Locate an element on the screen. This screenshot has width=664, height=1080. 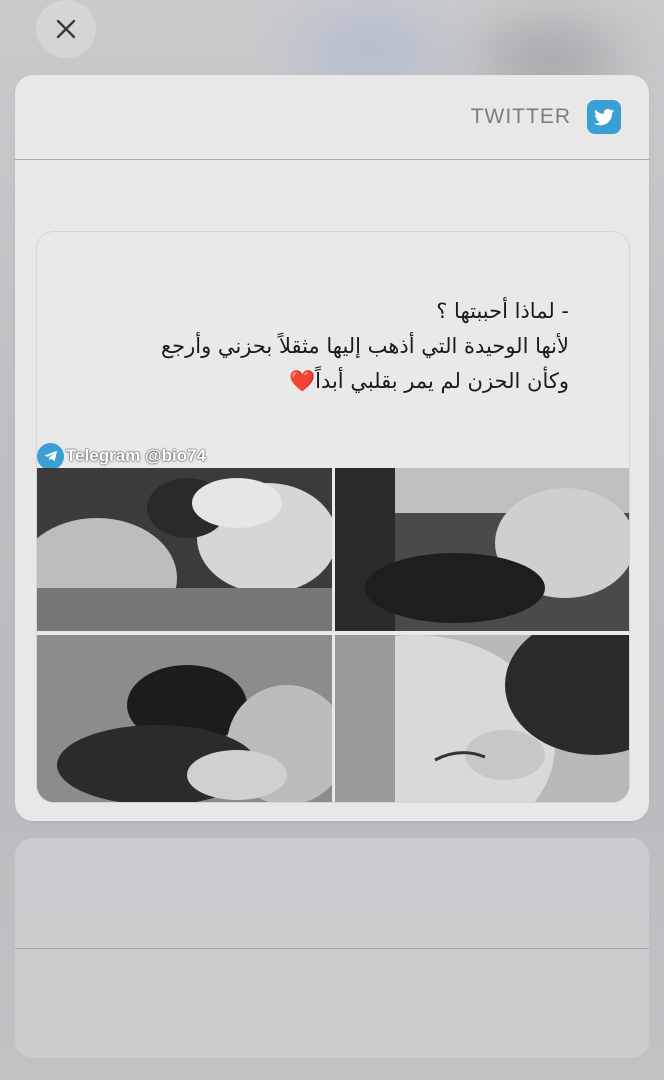
background-blur is located at coordinates (370, 50).